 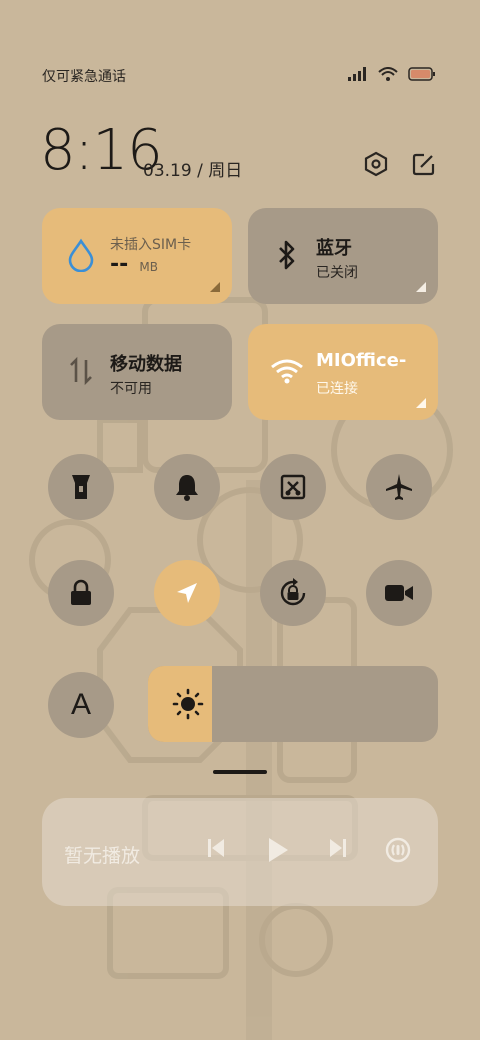 I want to click on battery-icon, so click(x=422, y=75).